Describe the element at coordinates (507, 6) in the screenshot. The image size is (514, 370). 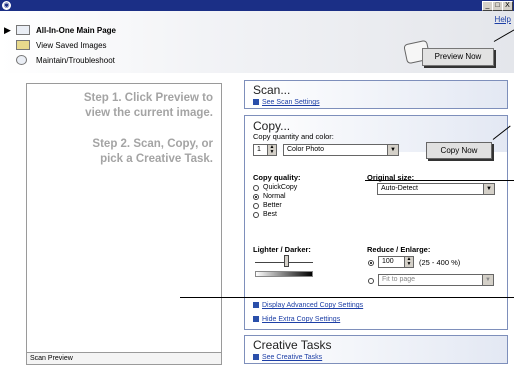
I see `close-button: X` at that location.